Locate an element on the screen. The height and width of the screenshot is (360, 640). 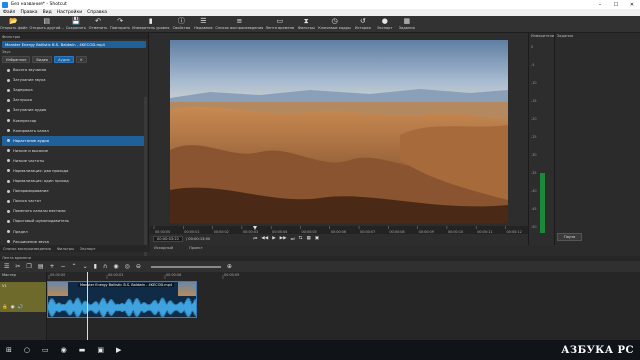
redo-icon: ↷ is located at coordinates (120, 21).